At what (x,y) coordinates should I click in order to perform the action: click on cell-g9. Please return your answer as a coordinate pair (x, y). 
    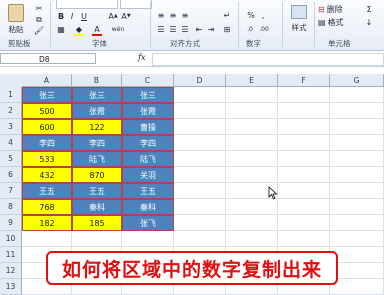
    Looking at the image, I should click on (357, 223).